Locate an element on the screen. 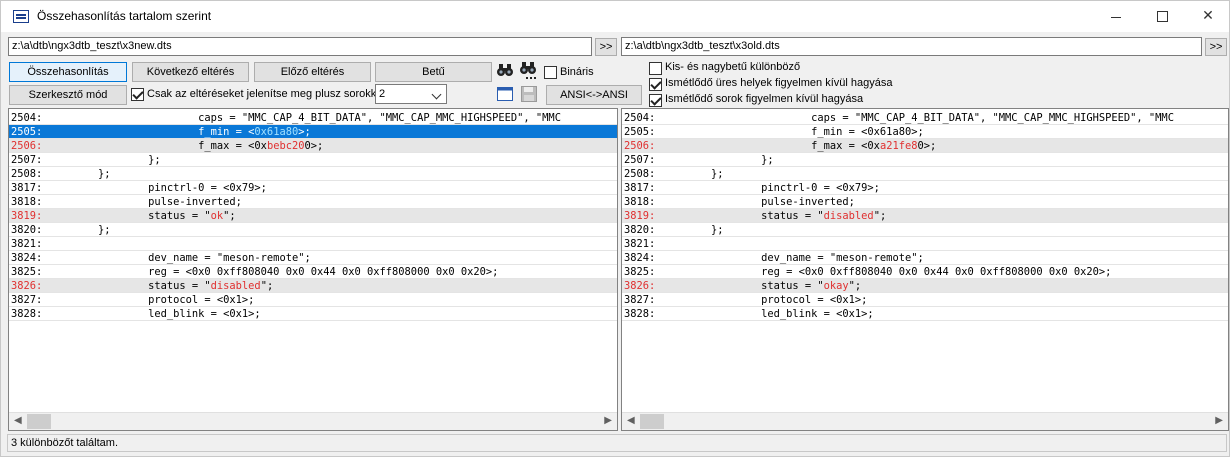  code-line: 2506: f_max = <0xa21fe80>; is located at coordinates (925, 146).